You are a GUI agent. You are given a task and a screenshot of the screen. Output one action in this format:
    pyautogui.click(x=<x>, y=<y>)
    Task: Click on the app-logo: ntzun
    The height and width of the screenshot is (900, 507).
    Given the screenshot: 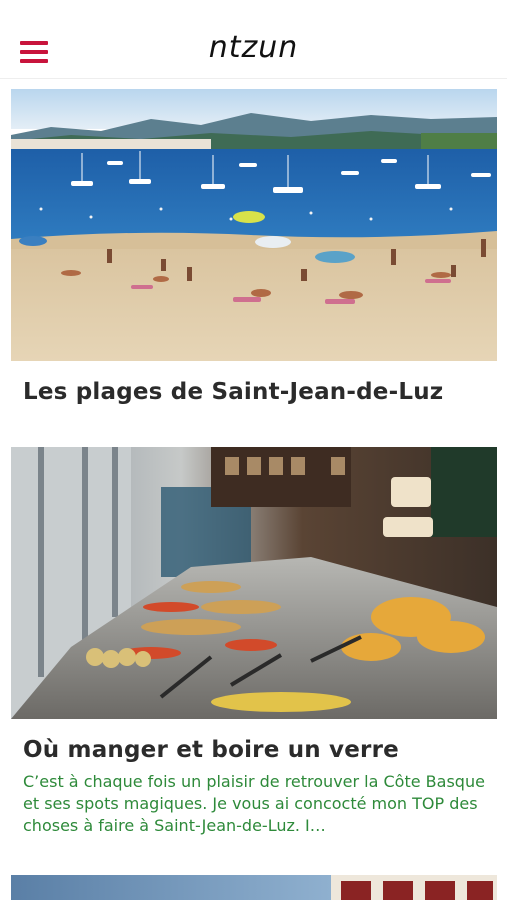 What is the action you would take?
    pyautogui.click(x=253, y=47)
    